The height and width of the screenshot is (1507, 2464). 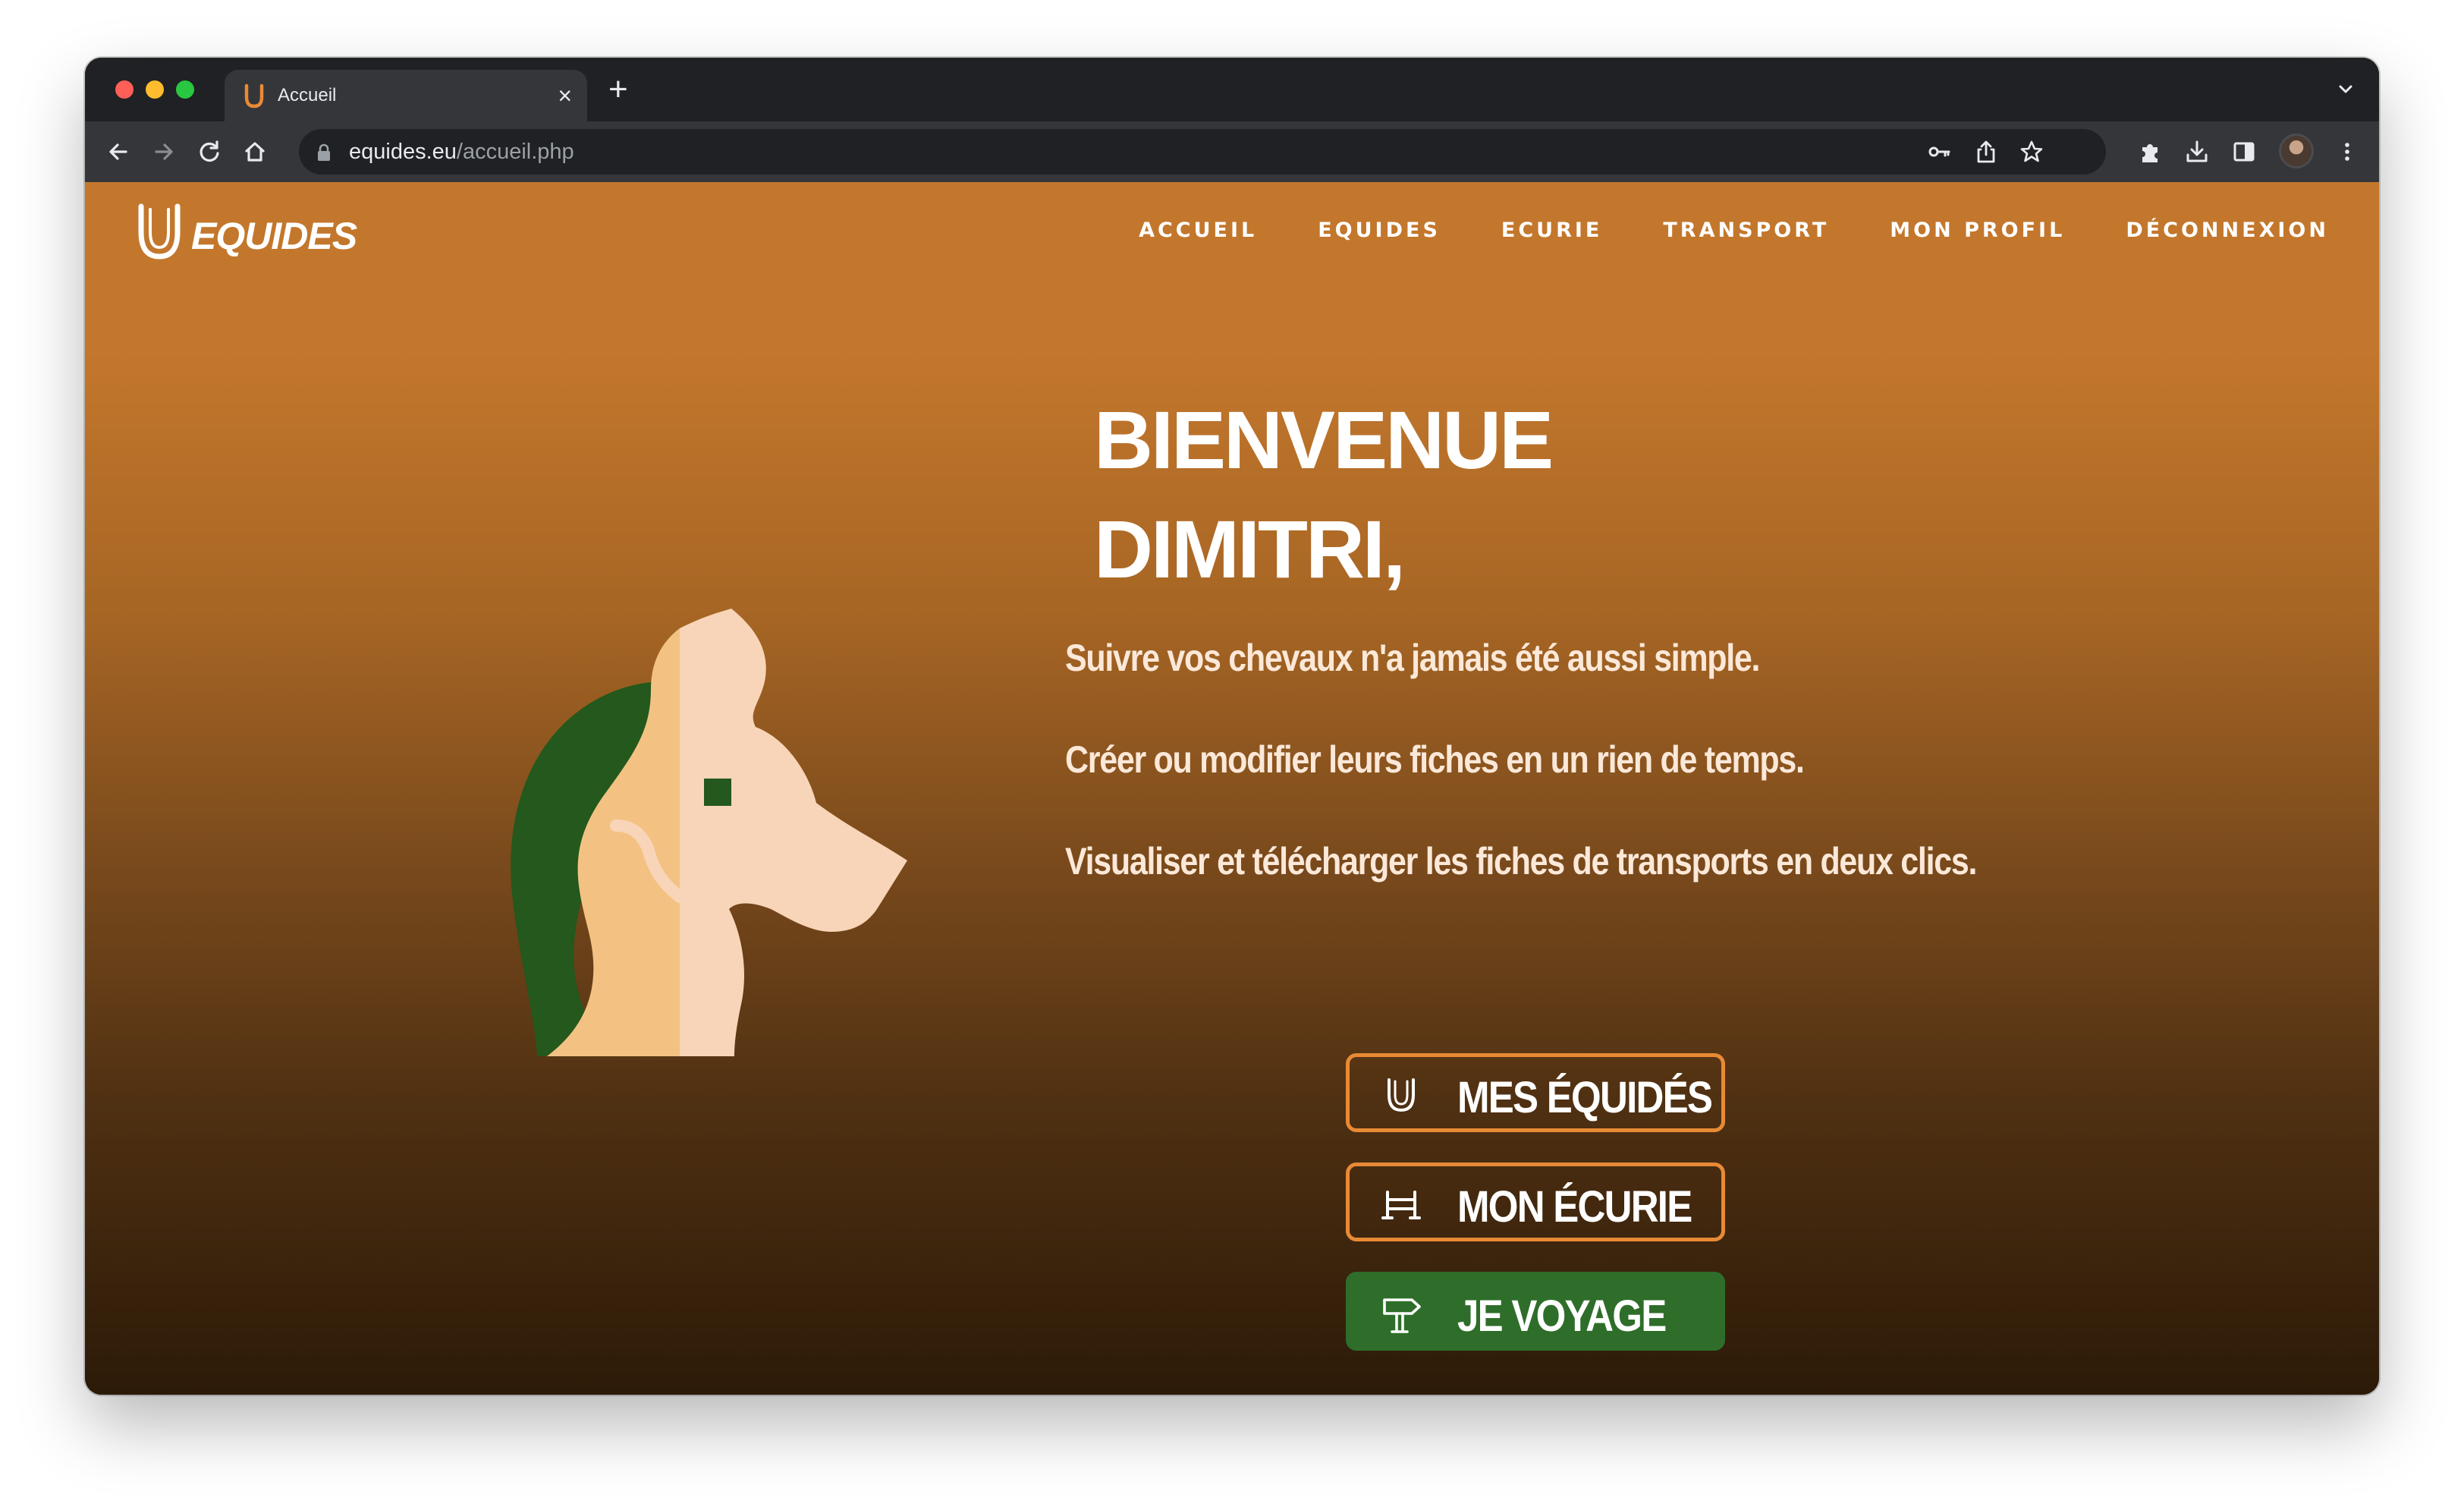 I want to click on profile-avatar, so click(x=2296, y=151).